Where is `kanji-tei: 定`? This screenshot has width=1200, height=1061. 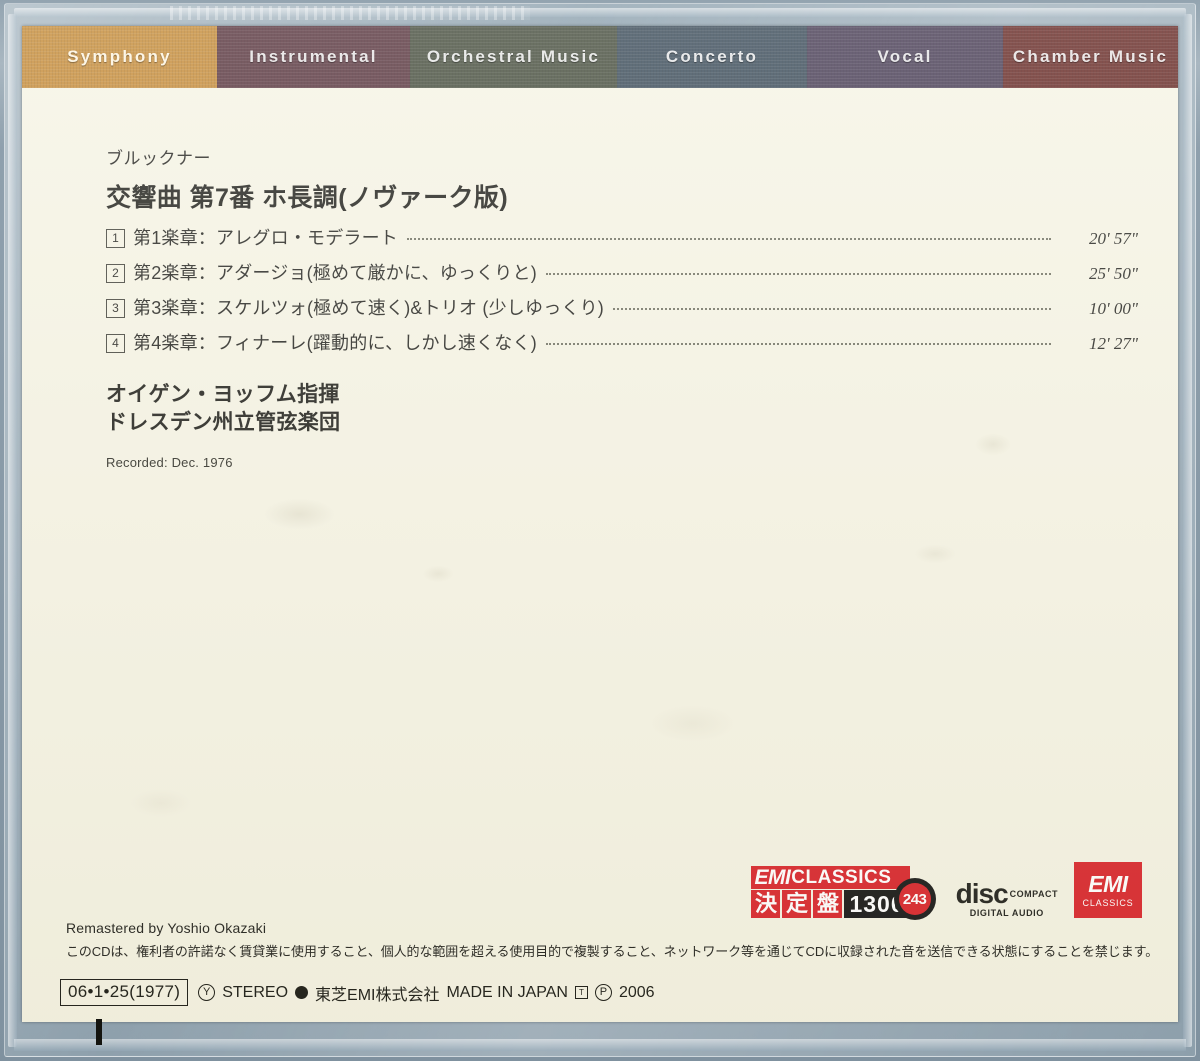
kanji-tei: 定 is located at coordinates (797, 904).